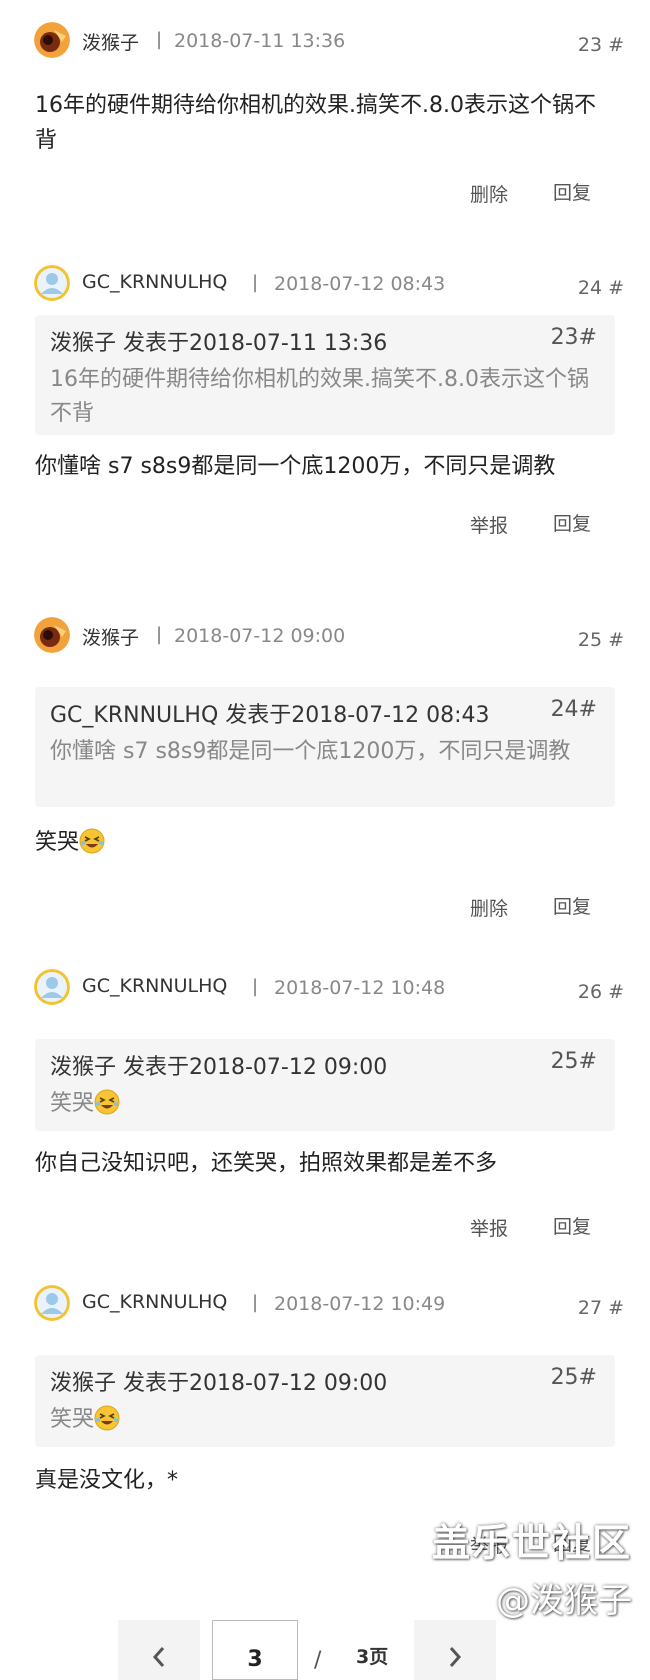  What do you see at coordinates (315, 123) in the screenshot?
I see `post-body: 16年的硬件期待给你相机的效果.搞笑不.8.0表示这个锅不背` at bounding box center [315, 123].